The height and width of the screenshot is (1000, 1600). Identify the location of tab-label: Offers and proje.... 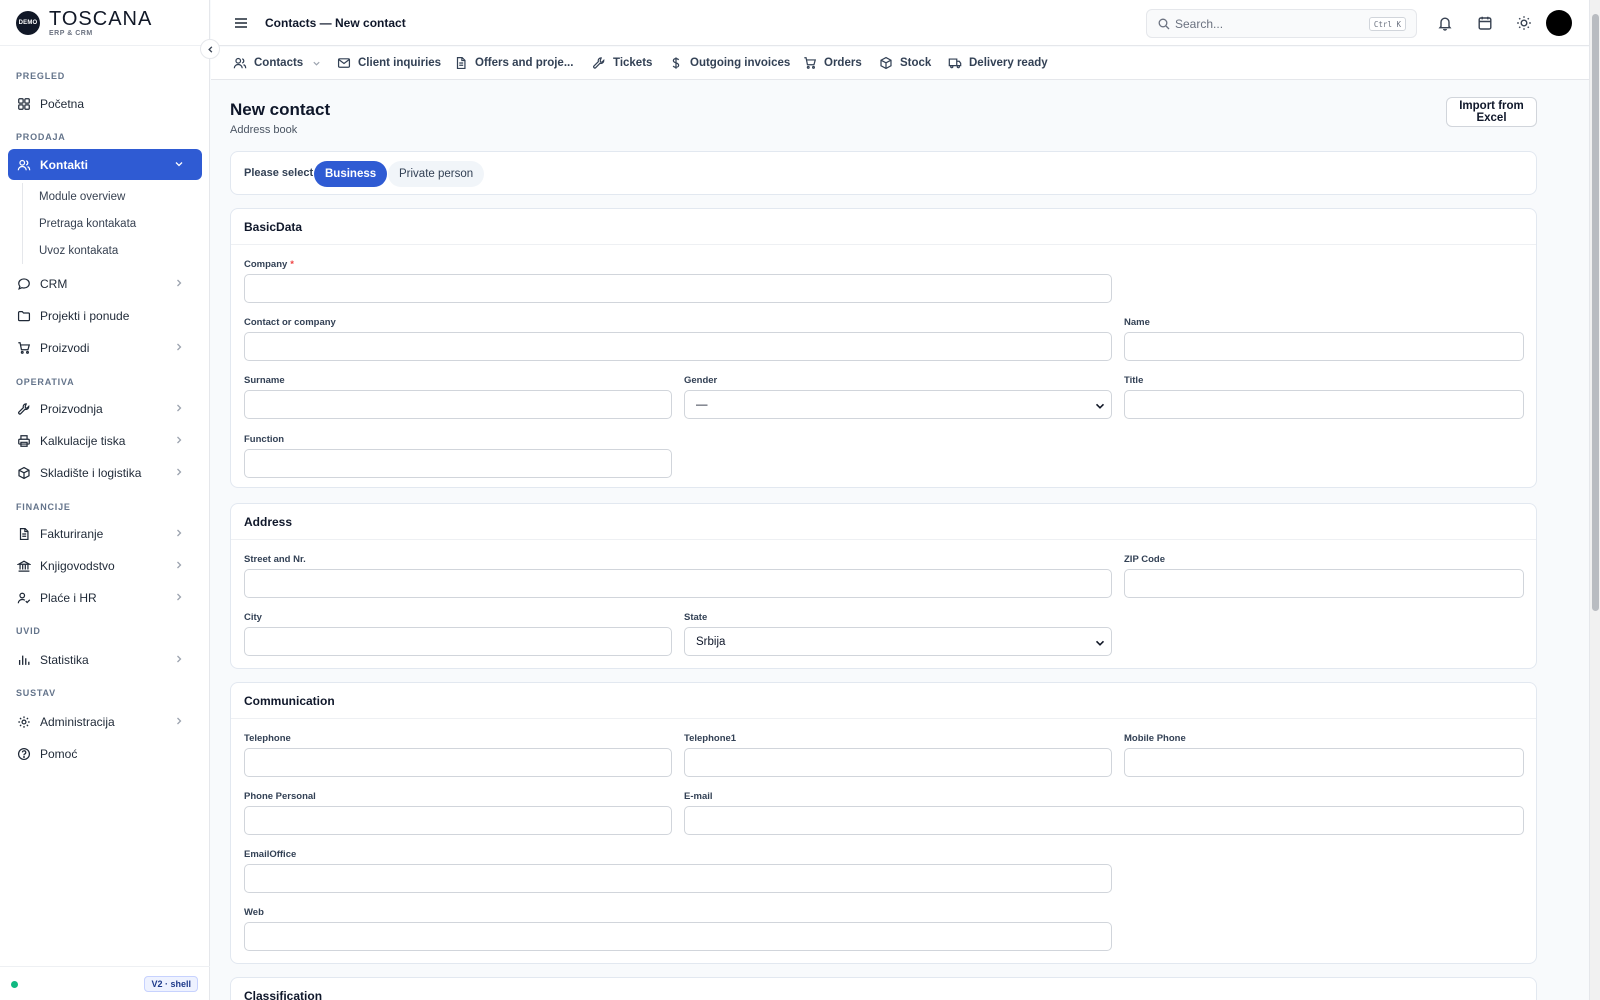
(524, 63).